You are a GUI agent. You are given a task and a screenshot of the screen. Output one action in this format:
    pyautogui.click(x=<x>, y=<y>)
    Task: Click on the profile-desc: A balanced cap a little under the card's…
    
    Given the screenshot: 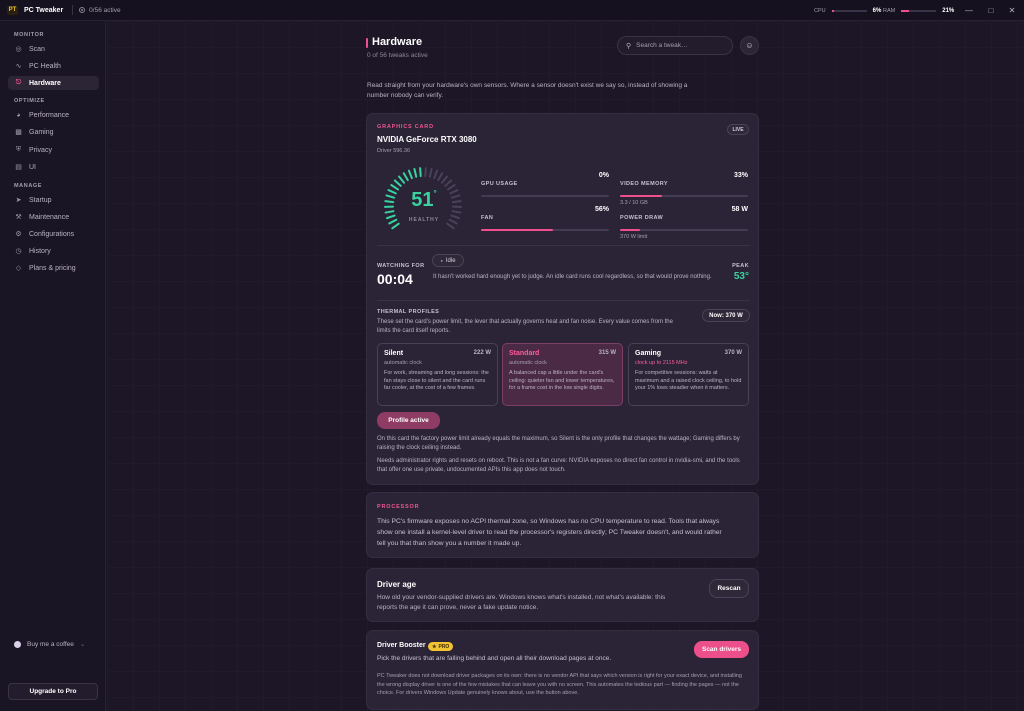 What is the action you would take?
    pyautogui.click(x=562, y=380)
    